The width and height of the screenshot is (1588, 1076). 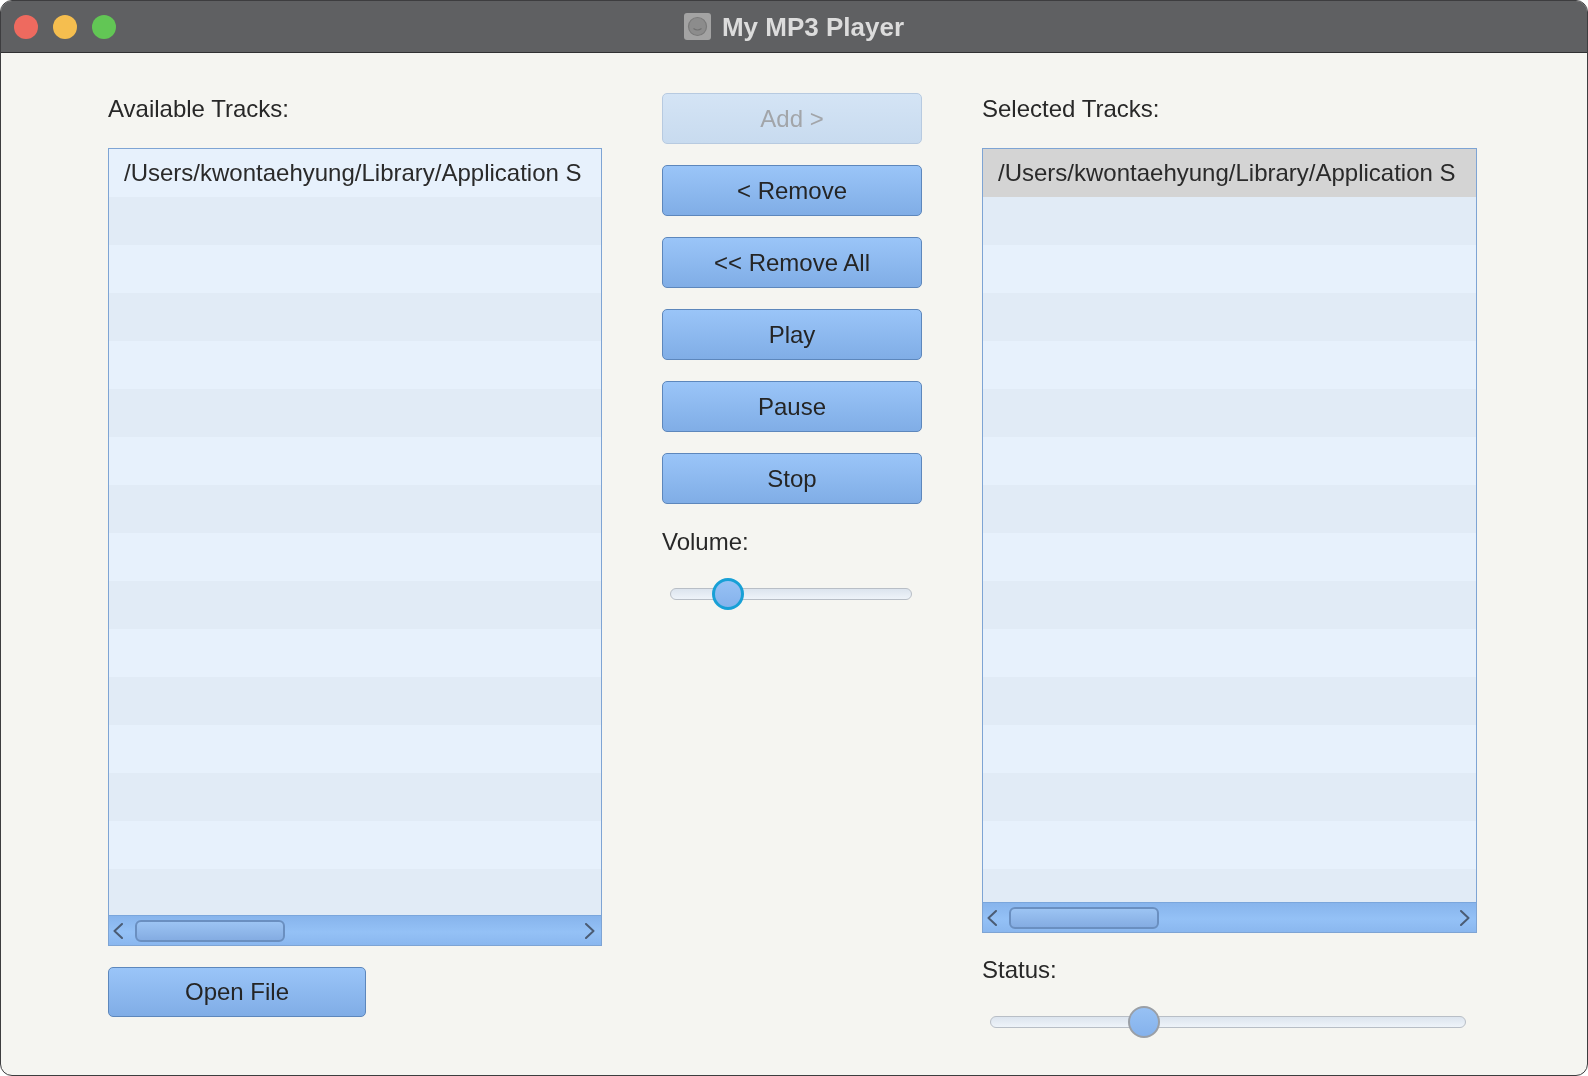 I want to click on track-item: /Users/kwontaehyung/Library/Application S, so click(x=1229, y=173).